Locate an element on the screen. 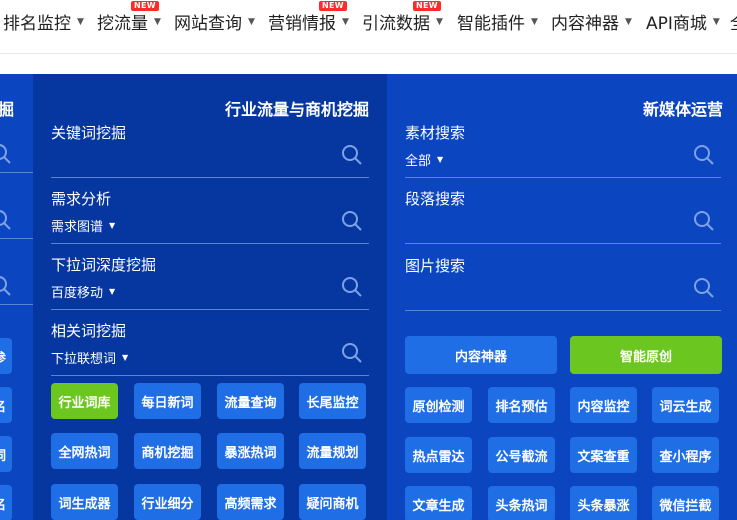 Image resolution: width=737 pixels, height=520 pixels. field-label: 图片搜索 is located at coordinates (435, 266).